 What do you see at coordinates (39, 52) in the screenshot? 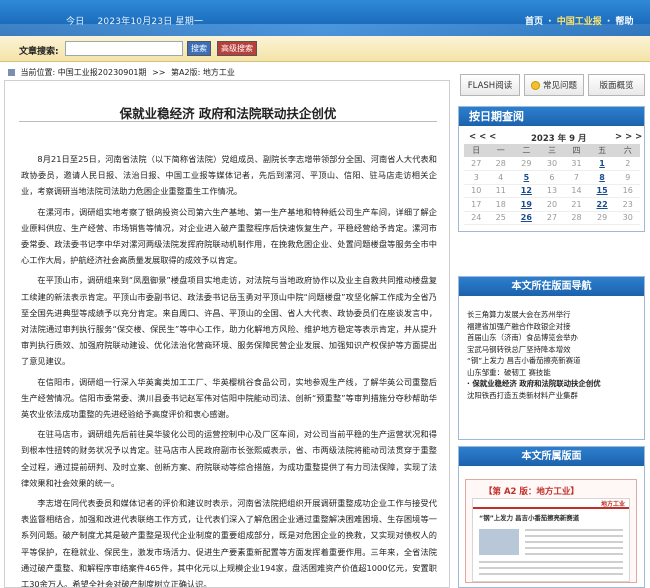
I see `search-label: 文章搜索:` at bounding box center [39, 52].